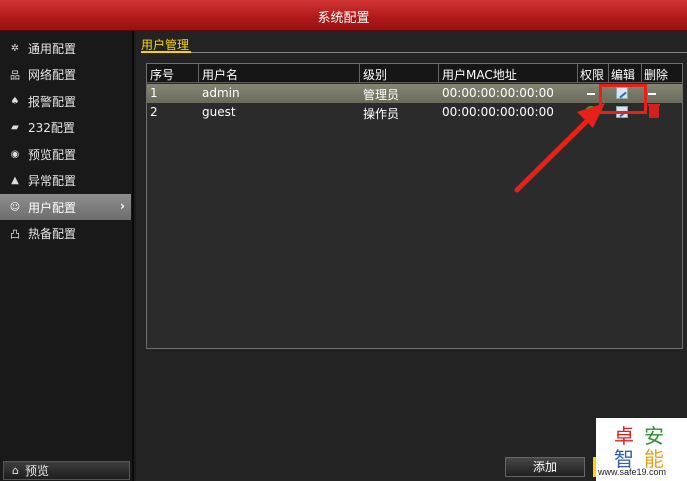 The image size is (687, 481). I want to click on cell-level: 操作员, so click(381, 114).